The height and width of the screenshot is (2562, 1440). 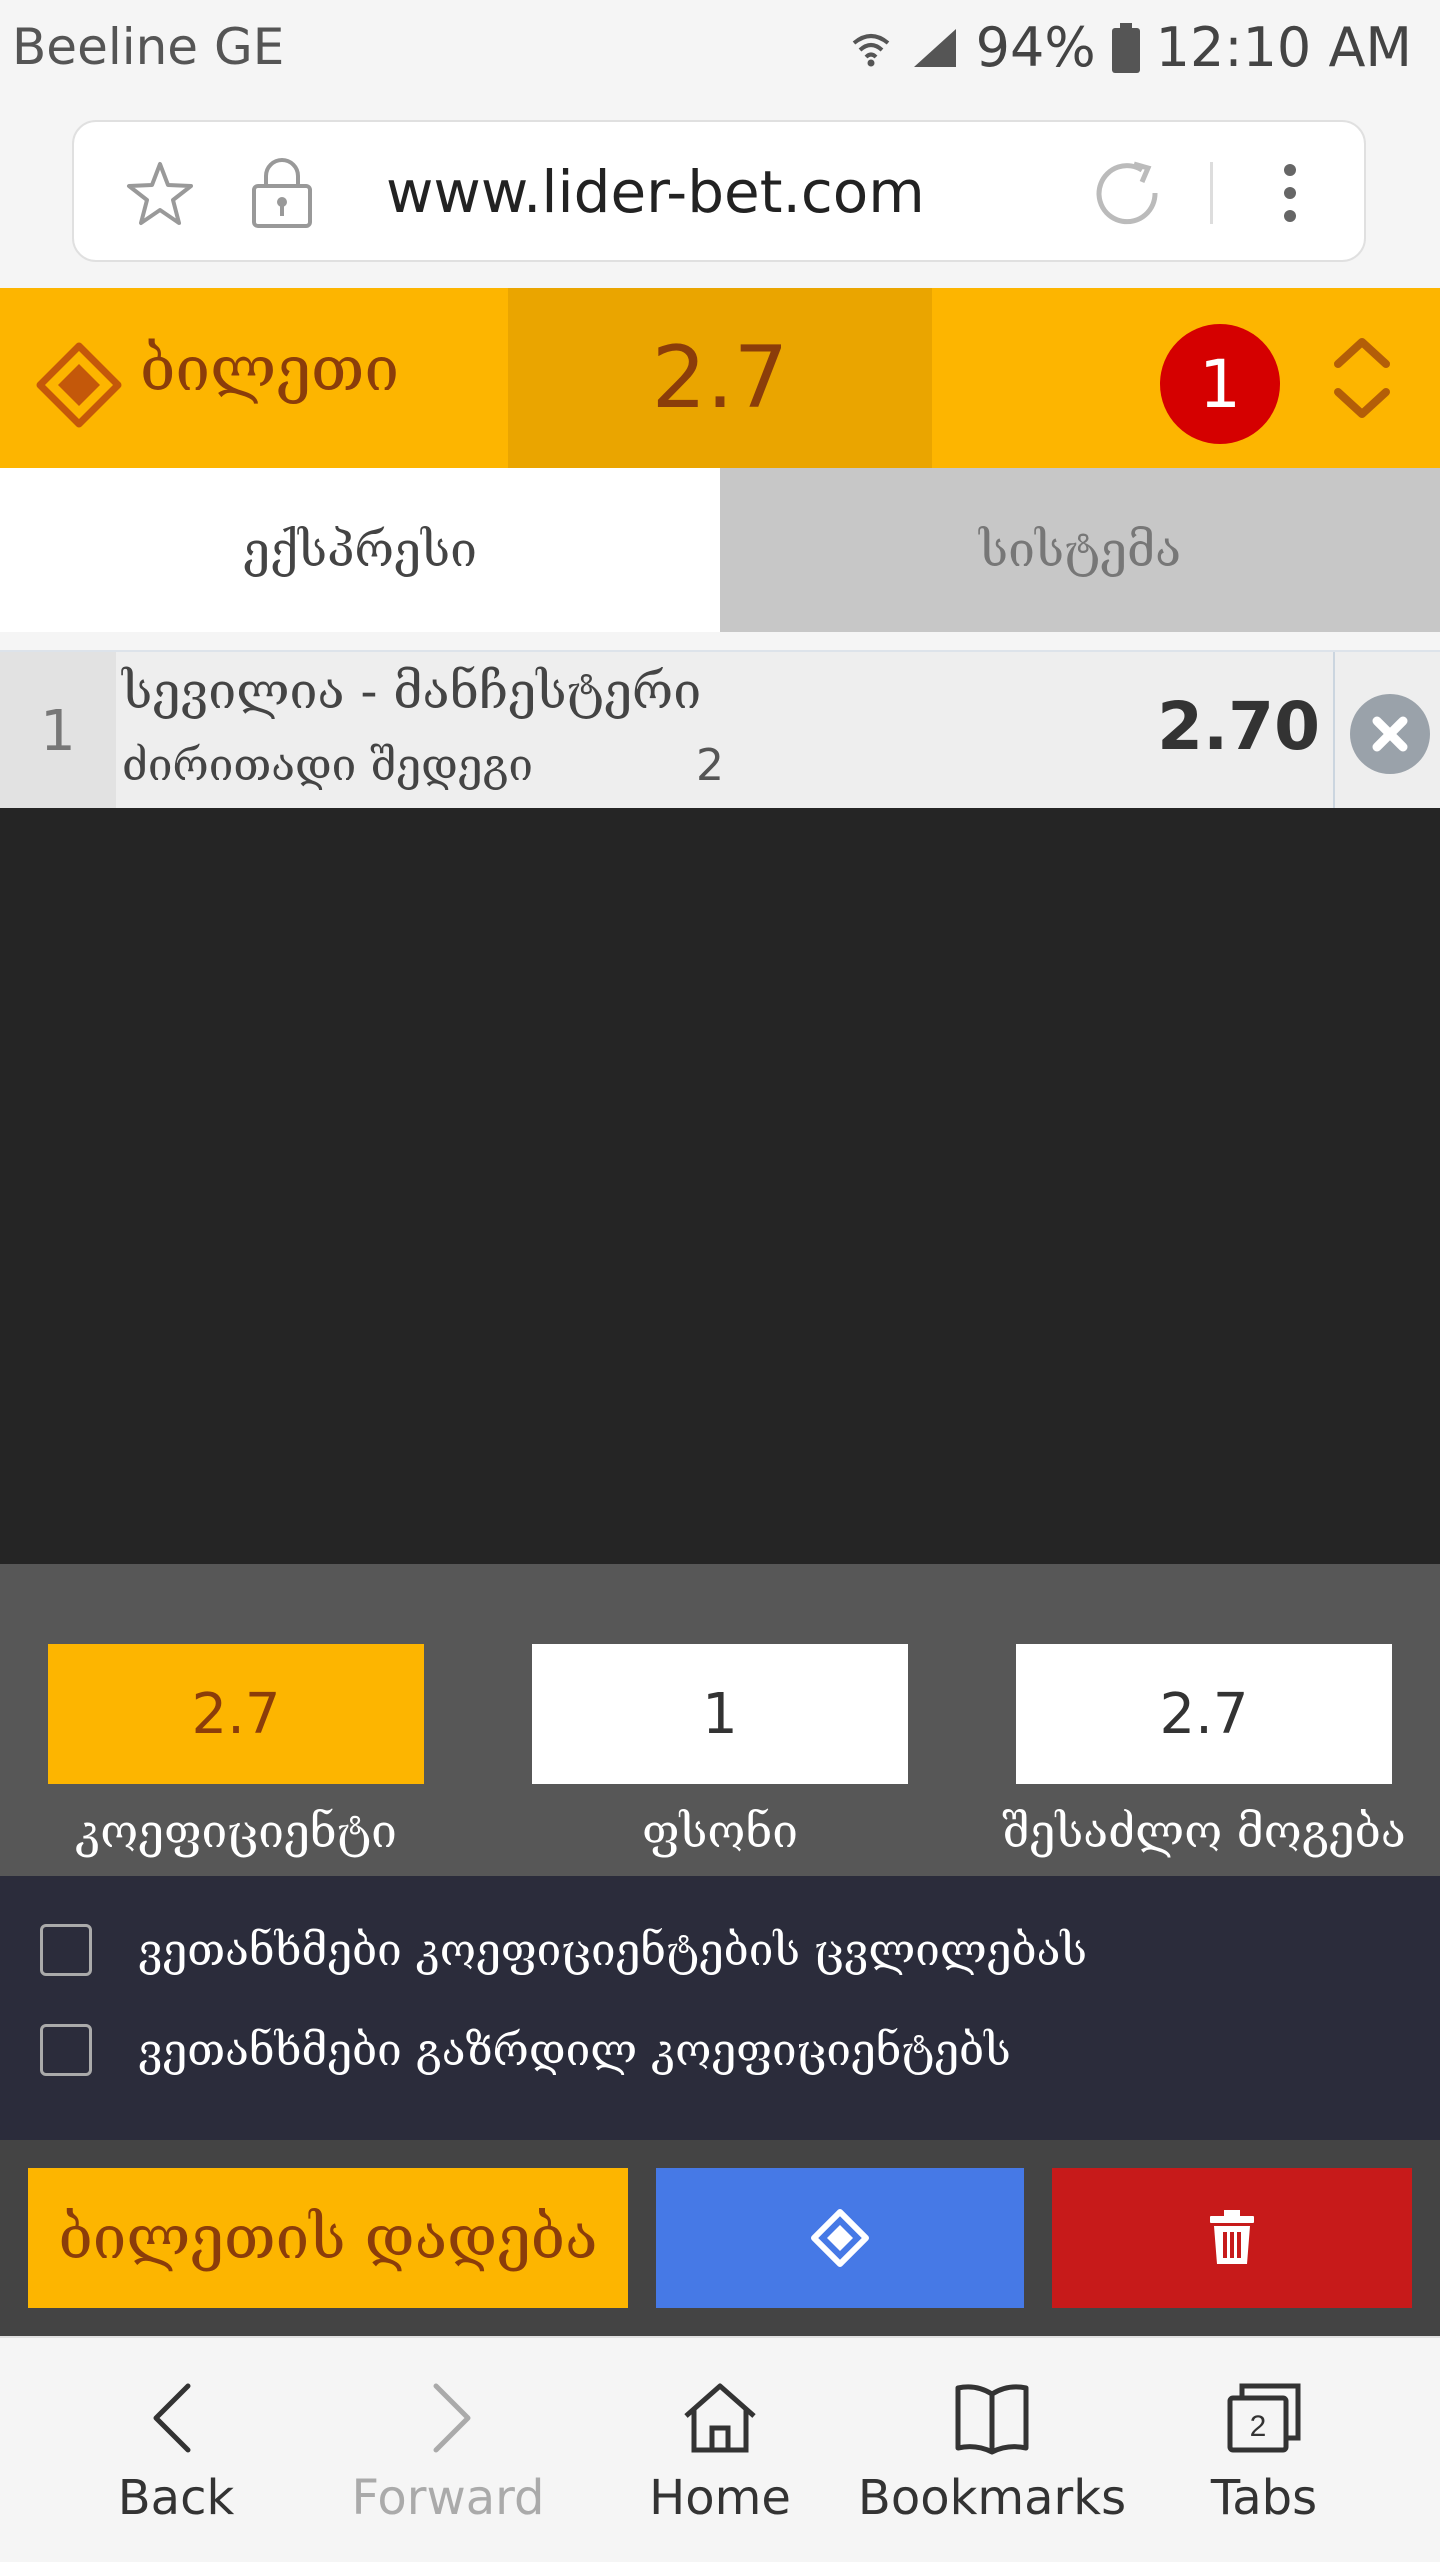 I want to click on bet-odds: 2.70, so click(x=1238, y=726).